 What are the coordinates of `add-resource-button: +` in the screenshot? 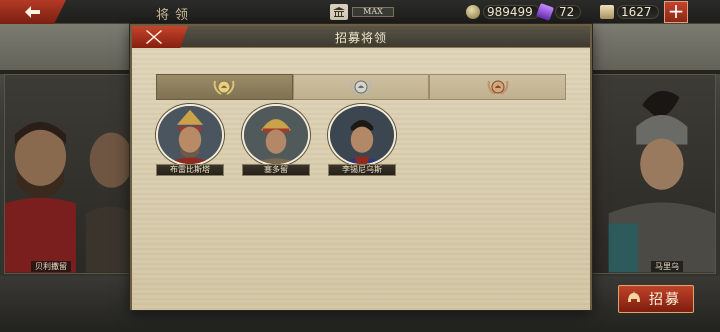 It's located at (676, 12).